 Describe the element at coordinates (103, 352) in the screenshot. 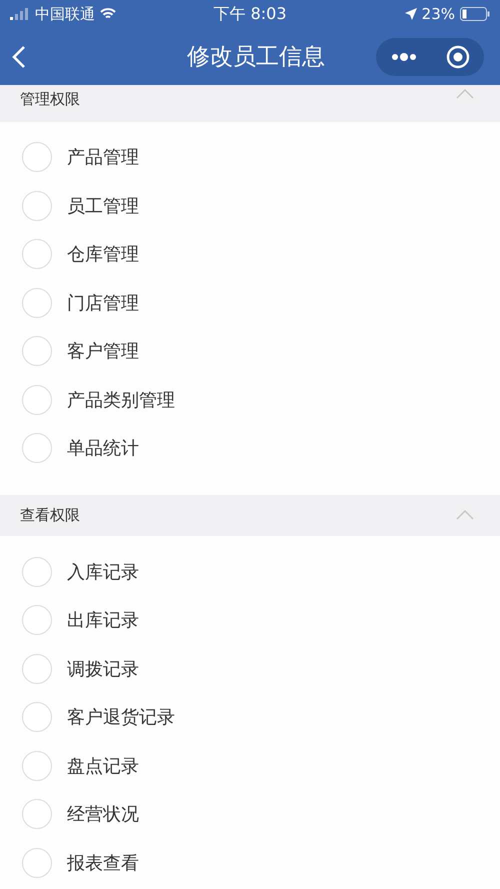

I see `option-label: 客户管理` at that location.